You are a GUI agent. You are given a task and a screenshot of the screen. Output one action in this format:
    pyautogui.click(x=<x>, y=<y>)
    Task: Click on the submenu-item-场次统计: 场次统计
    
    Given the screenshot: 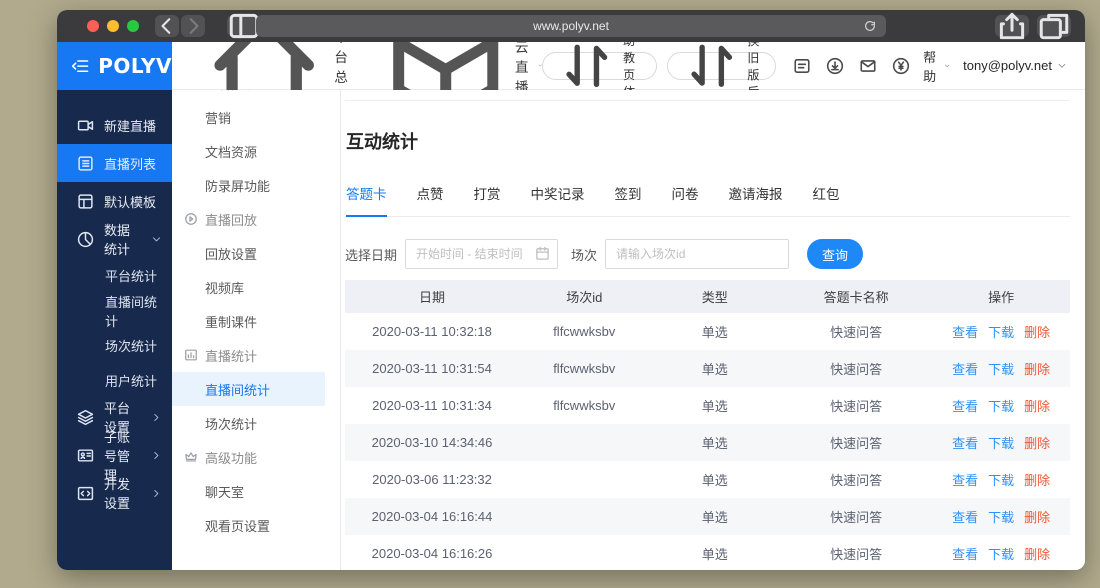 What is the action you would take?
    pyautogui.click(x=256, y=423)
    